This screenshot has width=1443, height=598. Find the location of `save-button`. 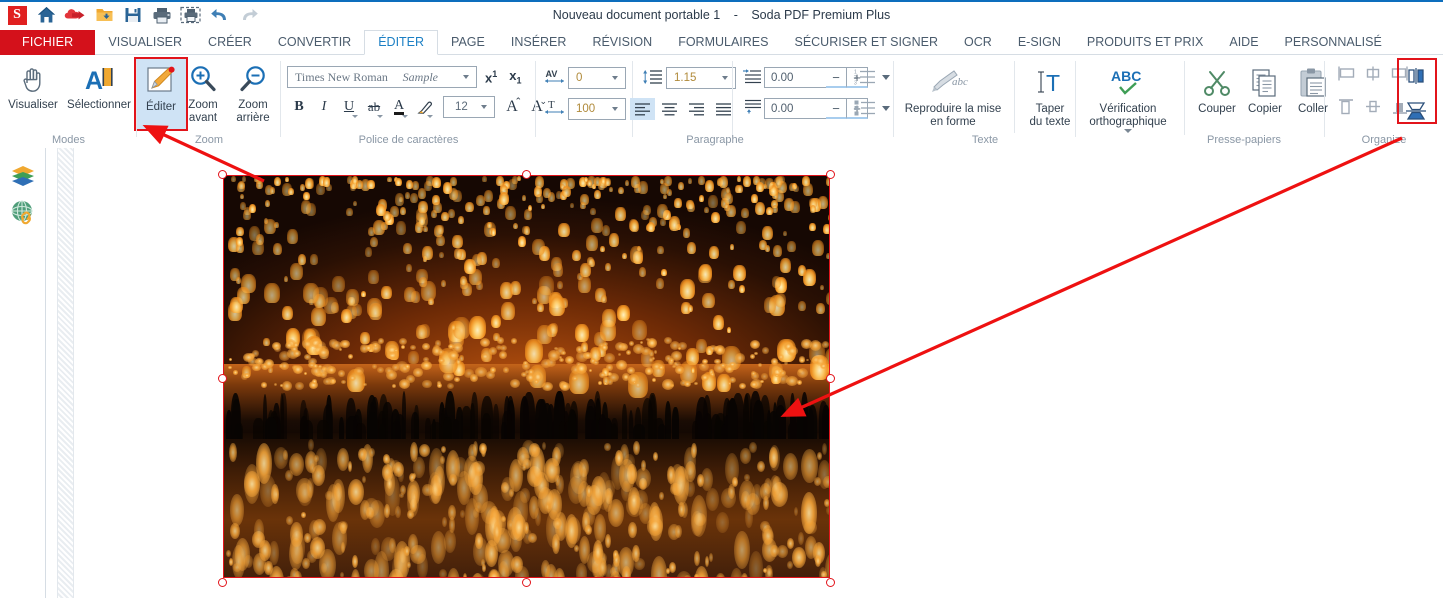

save-button is located at coordinates (133, 15).